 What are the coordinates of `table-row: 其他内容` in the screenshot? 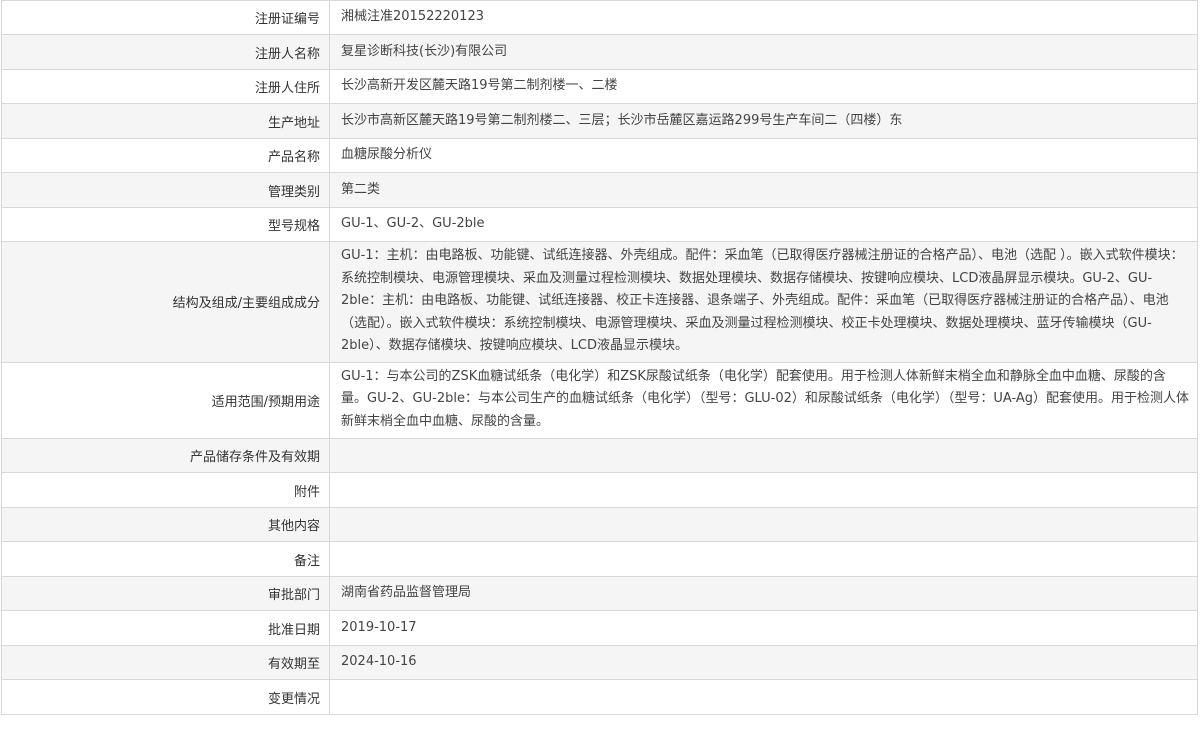 It's located at (599, 524).